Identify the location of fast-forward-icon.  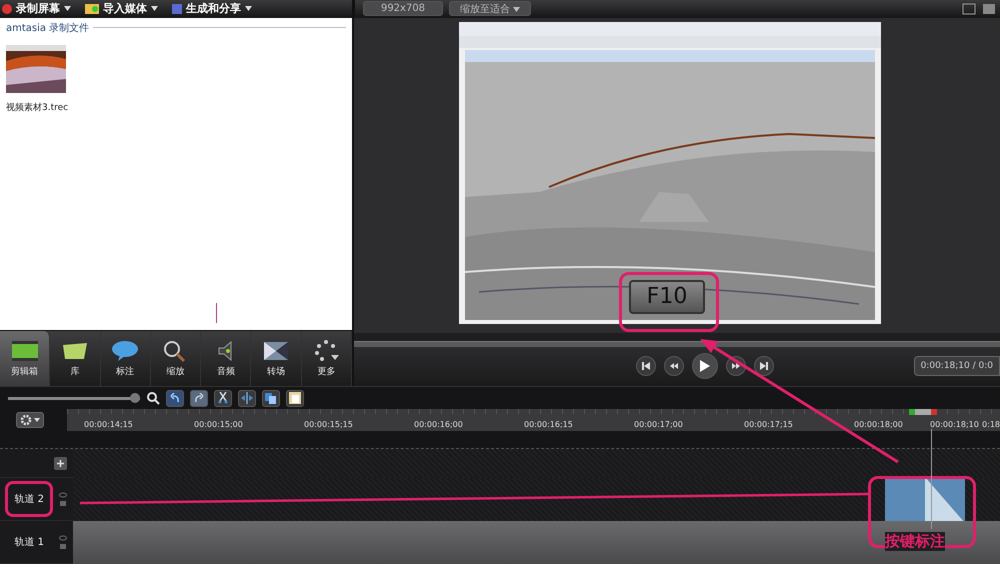
(736, 366).